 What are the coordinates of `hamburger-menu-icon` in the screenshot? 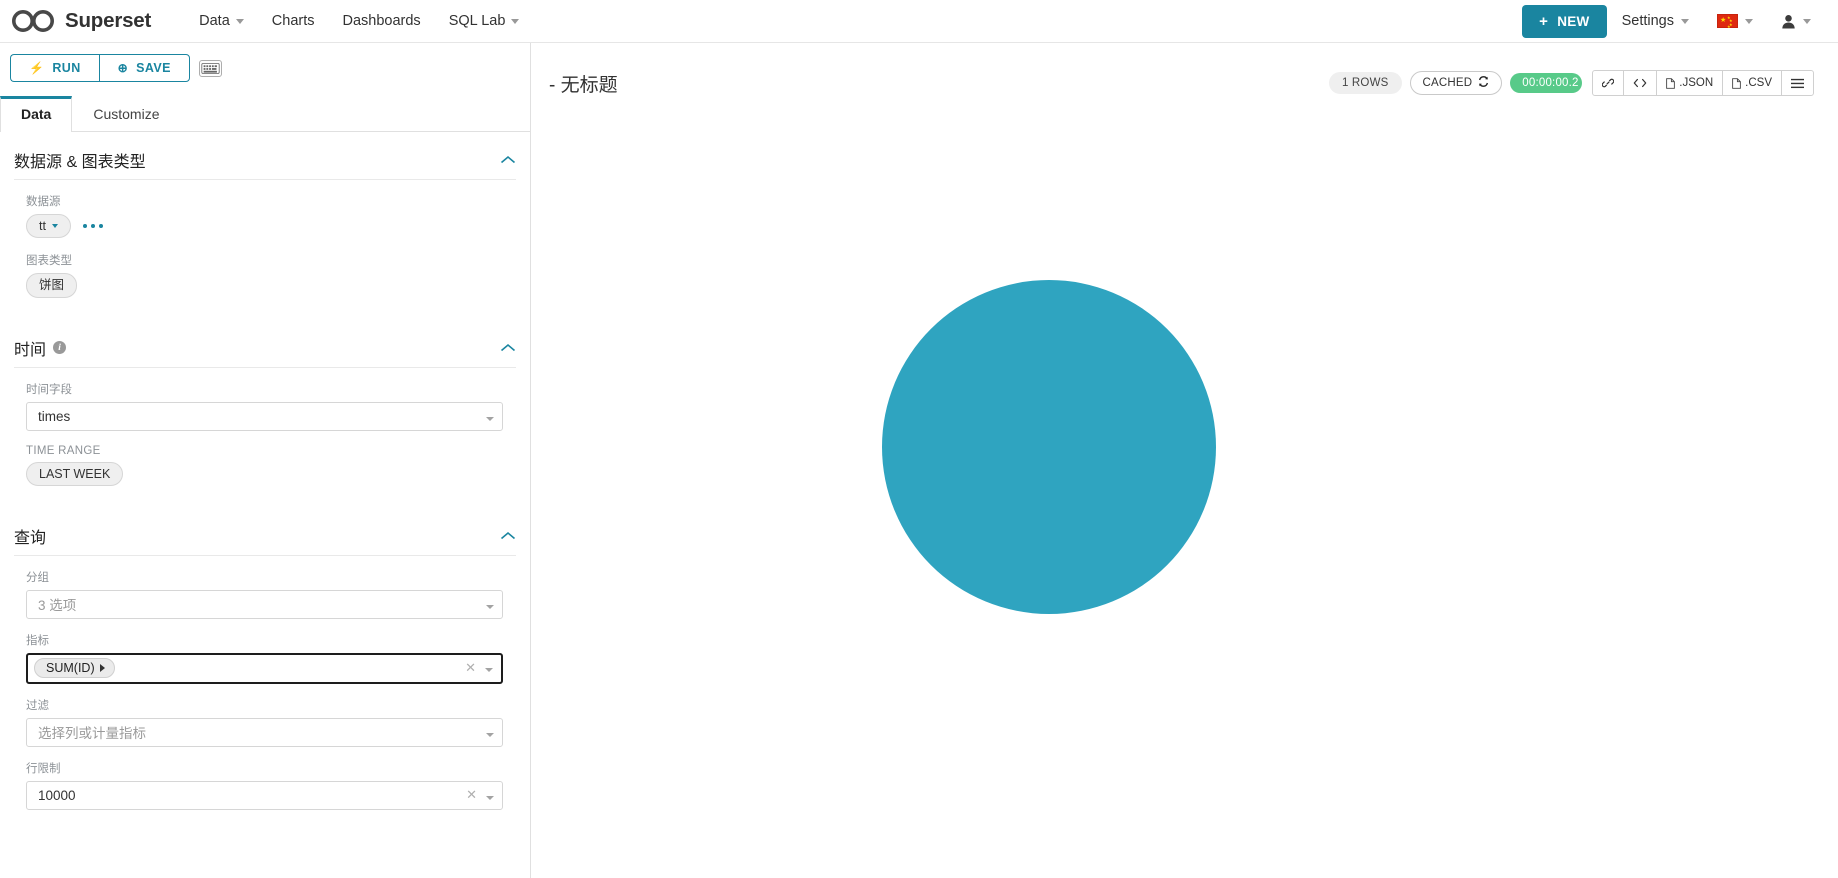 It's located at (1797, 83).